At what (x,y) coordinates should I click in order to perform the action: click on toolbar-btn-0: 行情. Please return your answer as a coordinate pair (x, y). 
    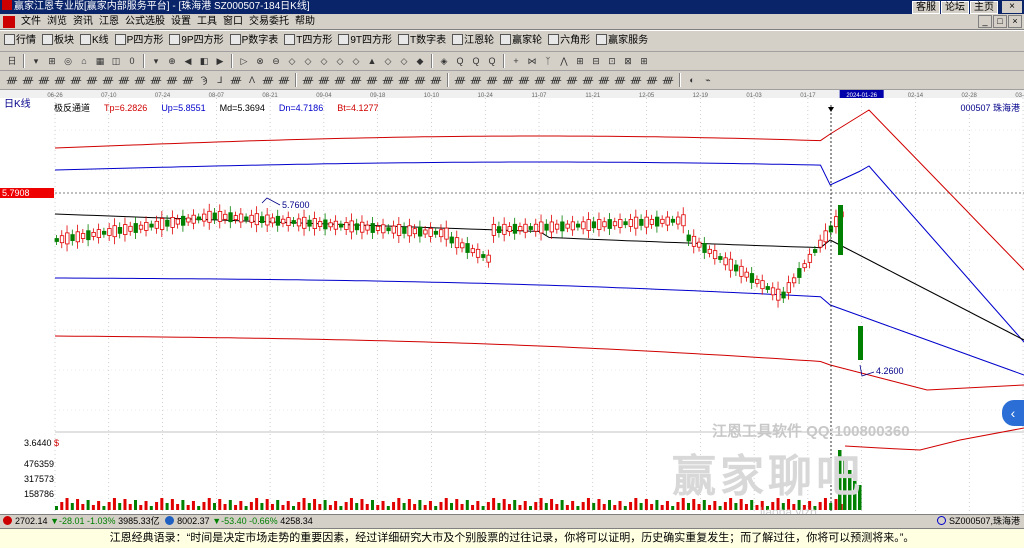
    Looking at the image, I should click on (20, 41).